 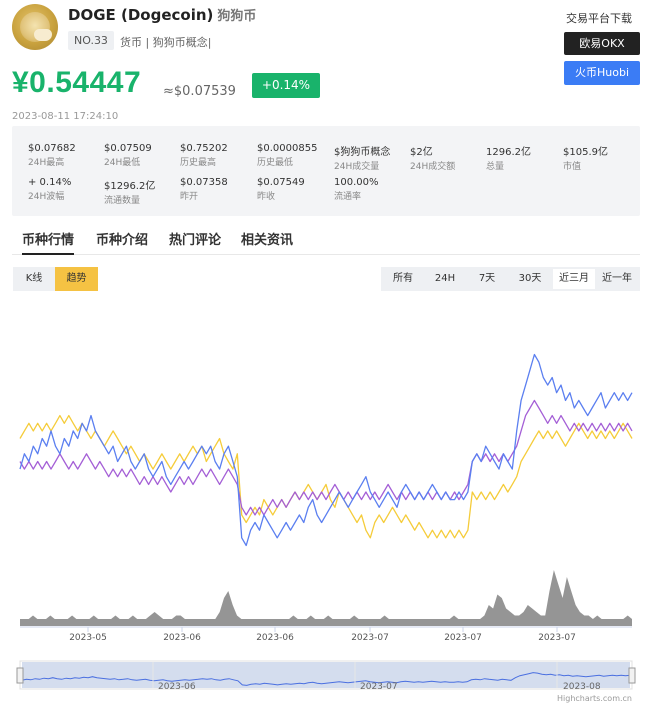 What do you see at coordinates (594, 698) in the screenshot?
I see `chart-credit: Highcharts.com.cn` at bounding box center [594, 698].